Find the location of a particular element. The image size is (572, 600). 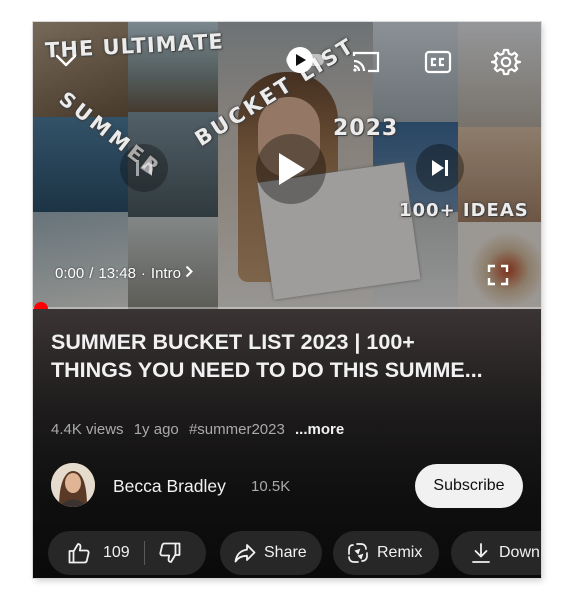

upload-age: 1y ago is located at coordinates (156, 429).